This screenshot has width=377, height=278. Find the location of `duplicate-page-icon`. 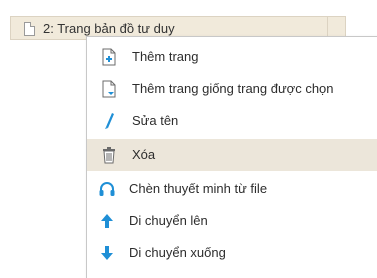

duplicate-page-icon is located at coordinates (109, 89).